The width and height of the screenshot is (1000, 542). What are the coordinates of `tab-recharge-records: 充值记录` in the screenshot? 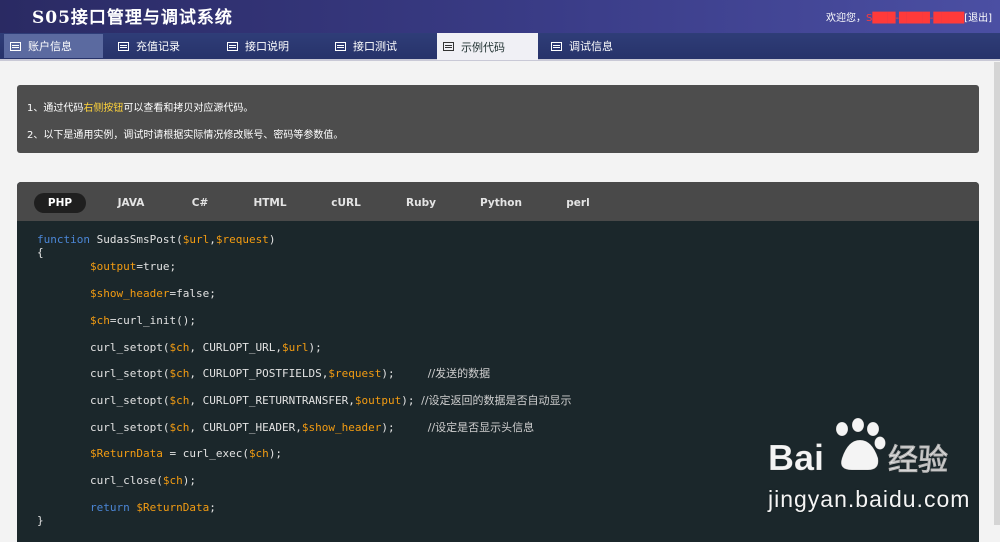 It's located at (149, 46).